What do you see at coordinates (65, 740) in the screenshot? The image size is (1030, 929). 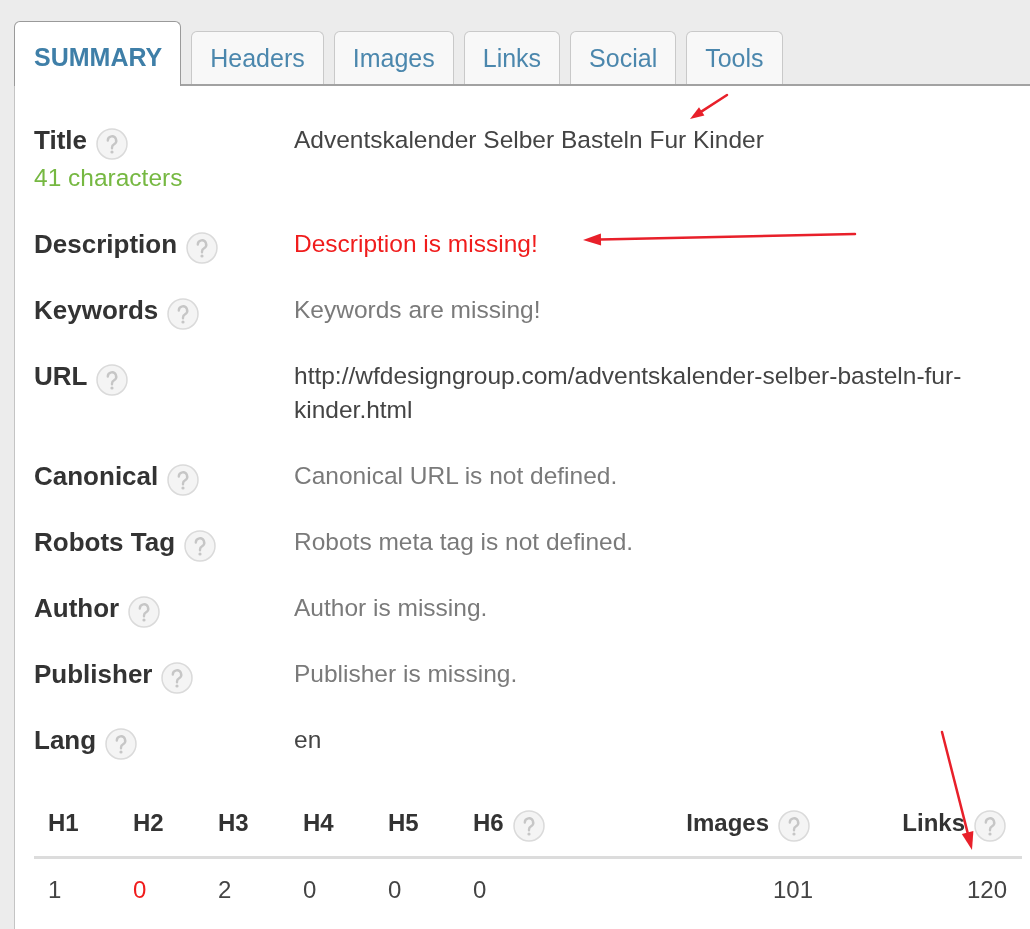 I see `field-label: Lang` at bounding box center [65, 740].